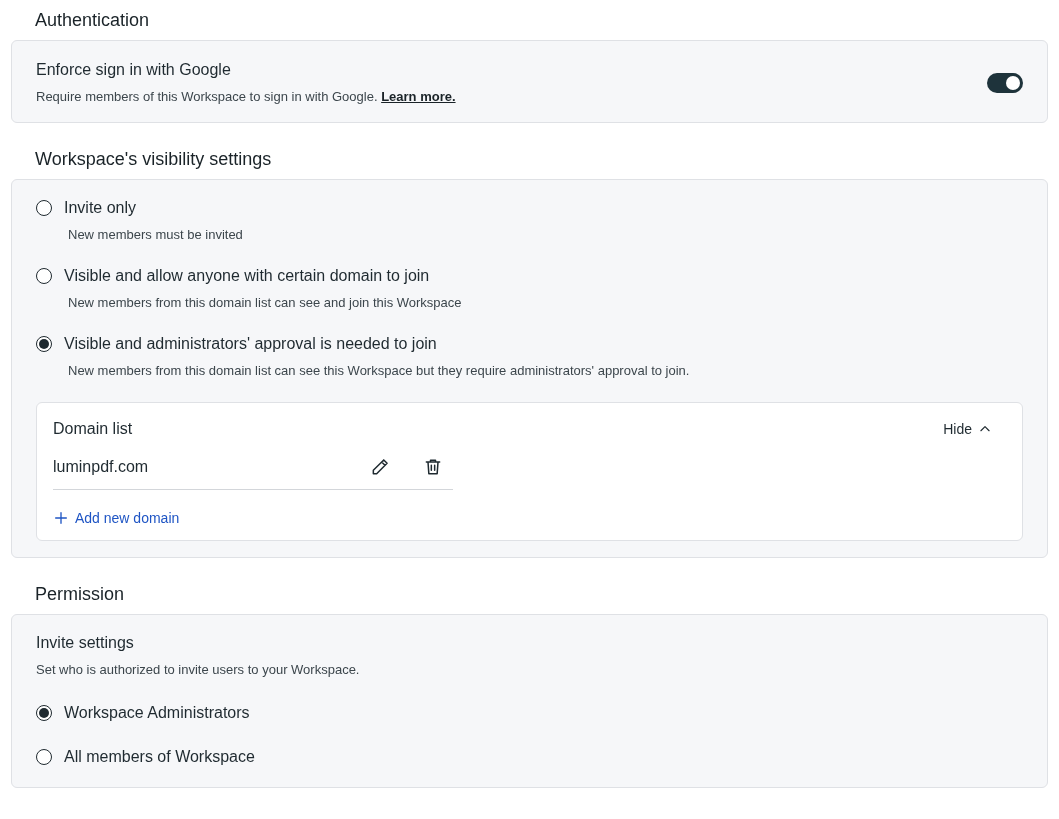 This screenshot has width=1059, height=819. I want to click on option-label: All members of Workspace, so click(159, 757).